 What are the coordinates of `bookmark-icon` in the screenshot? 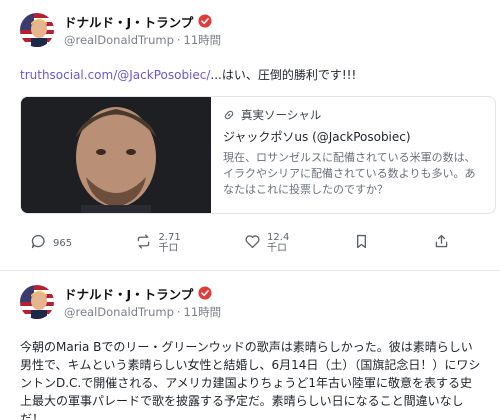 It's located at (361, 243).